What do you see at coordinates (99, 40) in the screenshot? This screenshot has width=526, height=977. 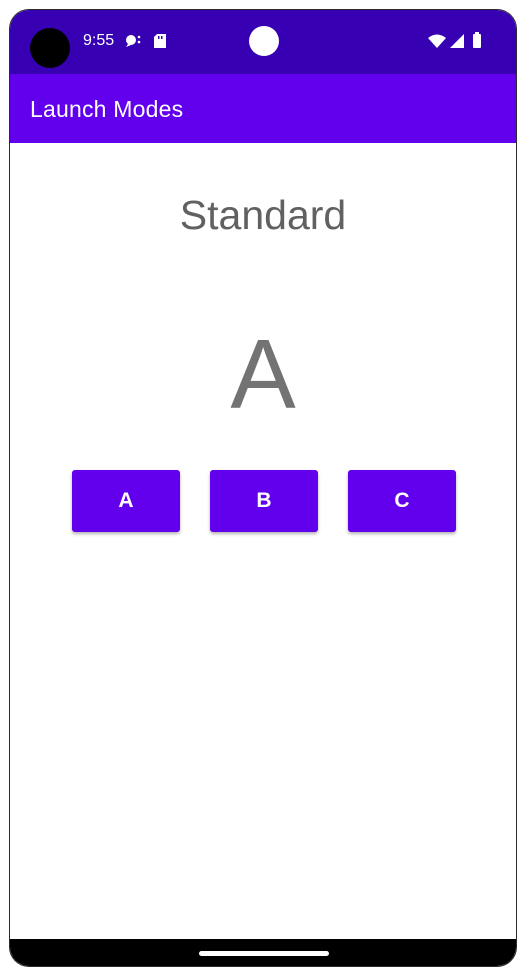 I see `status-time: 9:55` at bounding box center [99, 40].